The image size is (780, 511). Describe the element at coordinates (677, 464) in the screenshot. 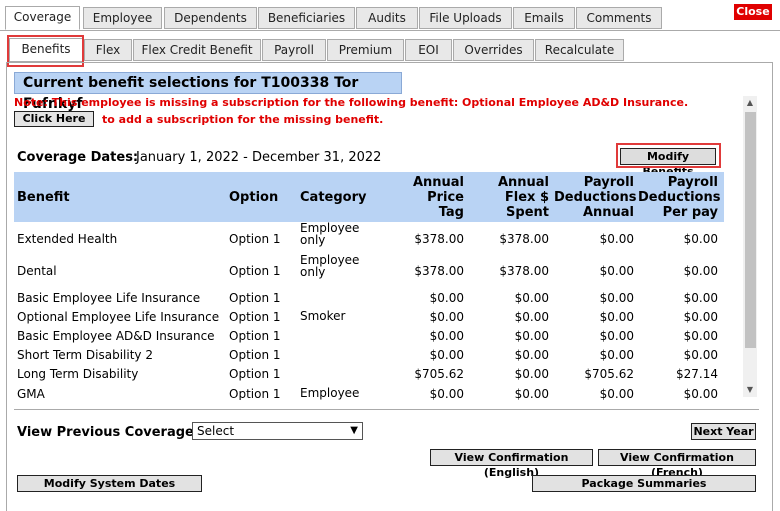

I see `view-confirmation-french-button: View Confirmation (French)` at that location.